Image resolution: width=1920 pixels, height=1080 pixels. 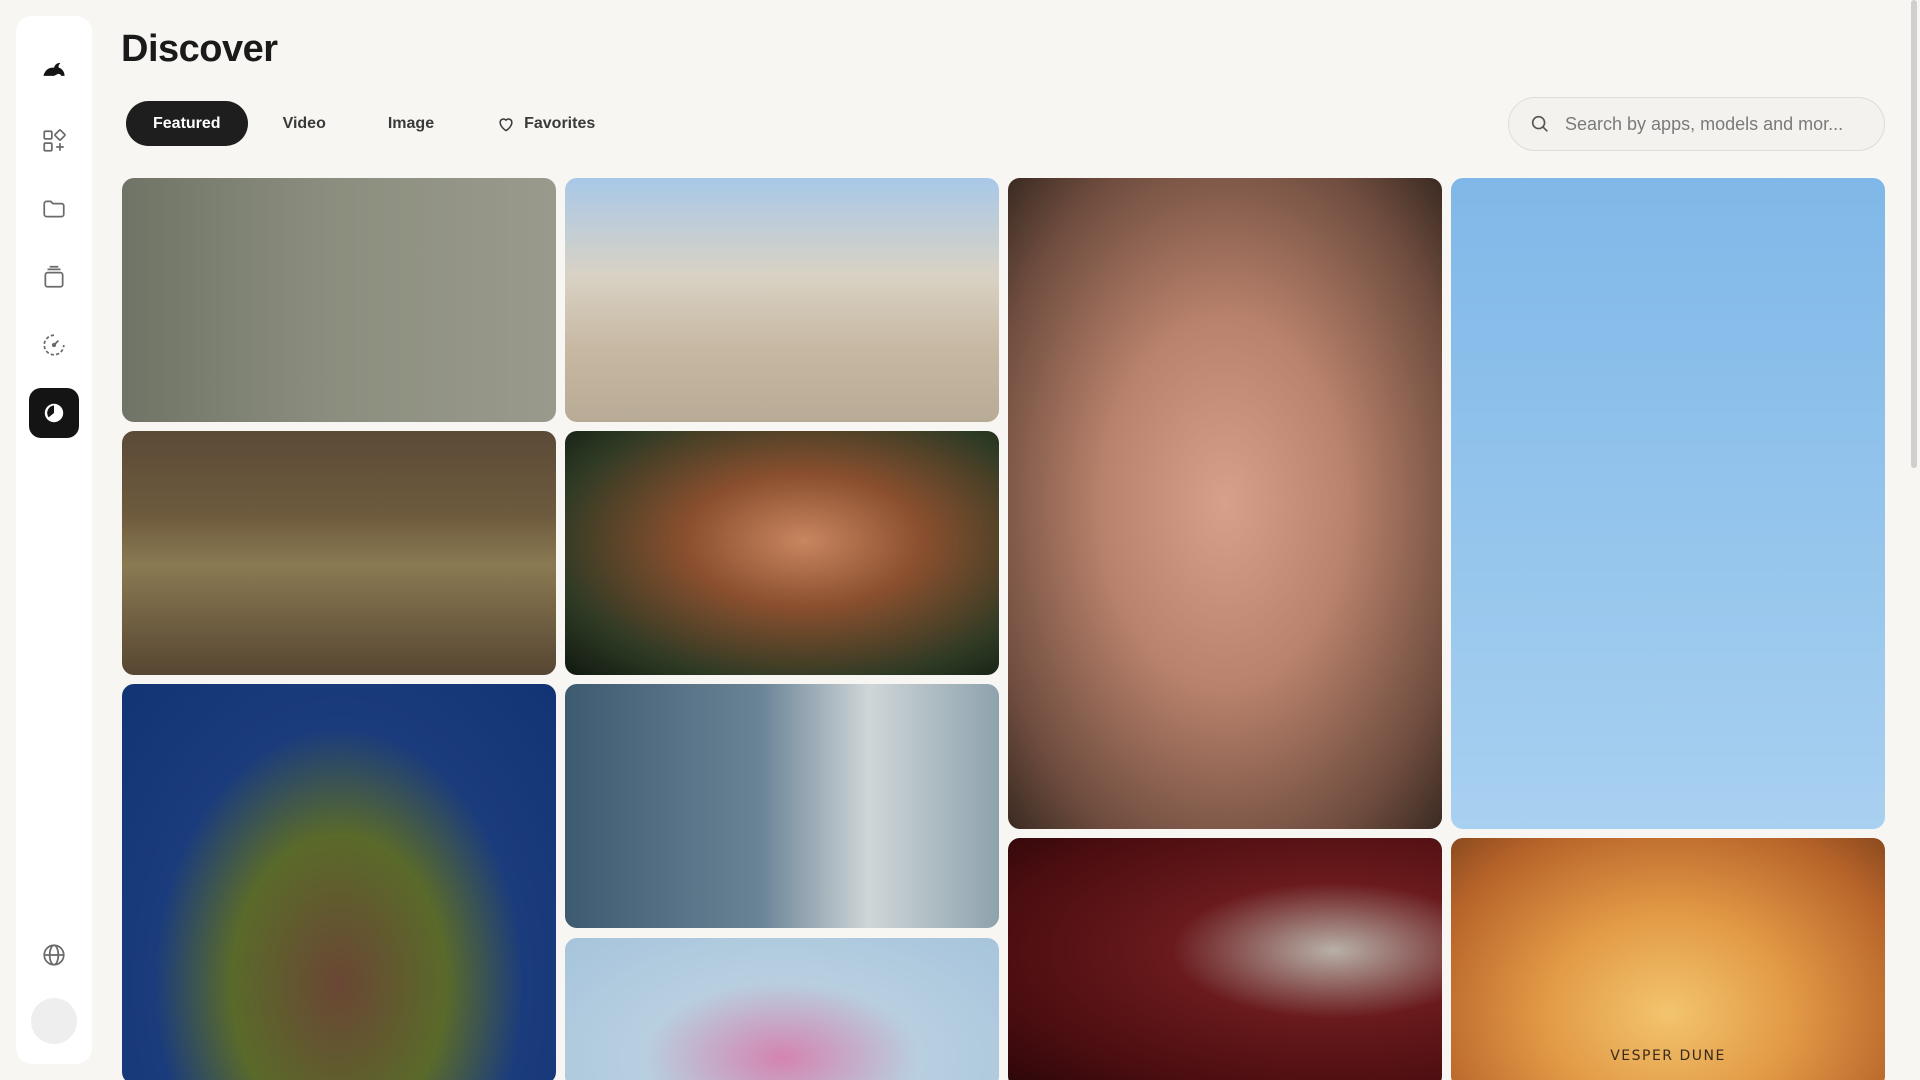 I want to click on tab-favorites: Favorites, so click(x=545, y=123).